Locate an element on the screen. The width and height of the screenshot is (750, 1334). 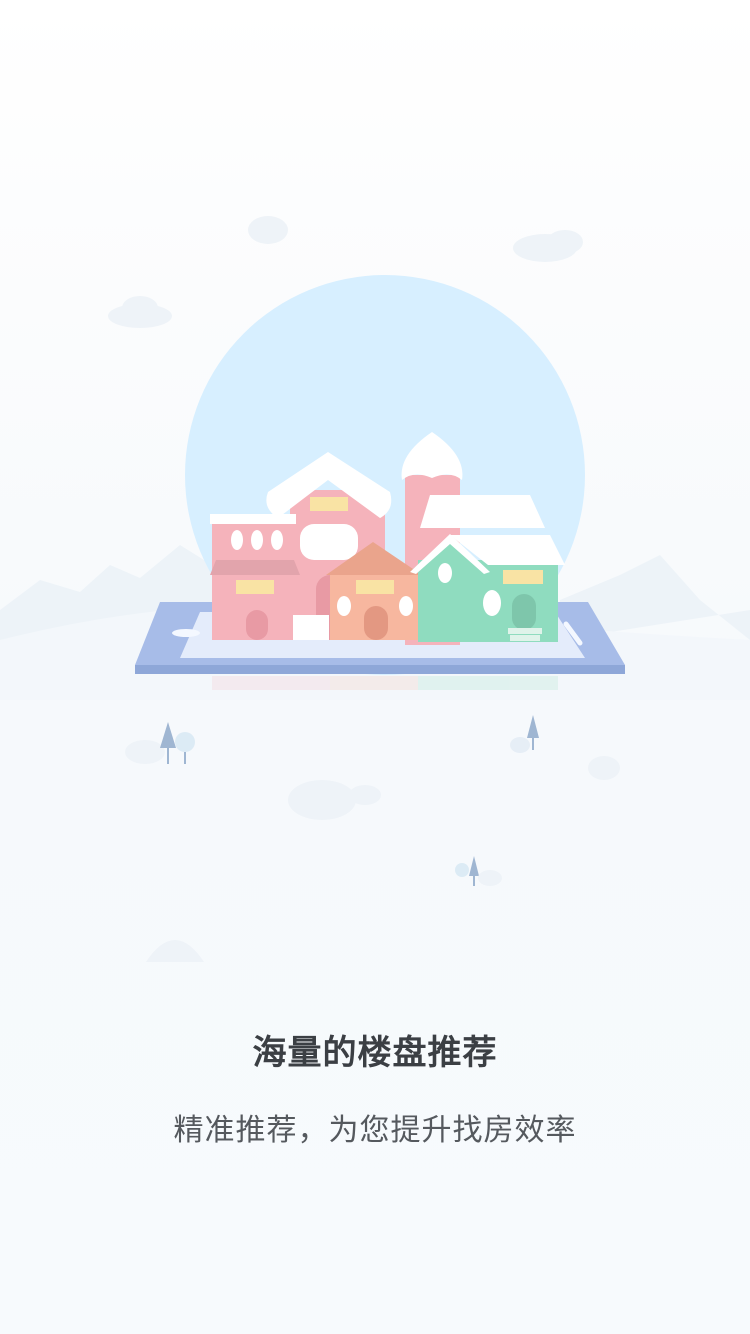
reflection is located at coordinates (385, 683).